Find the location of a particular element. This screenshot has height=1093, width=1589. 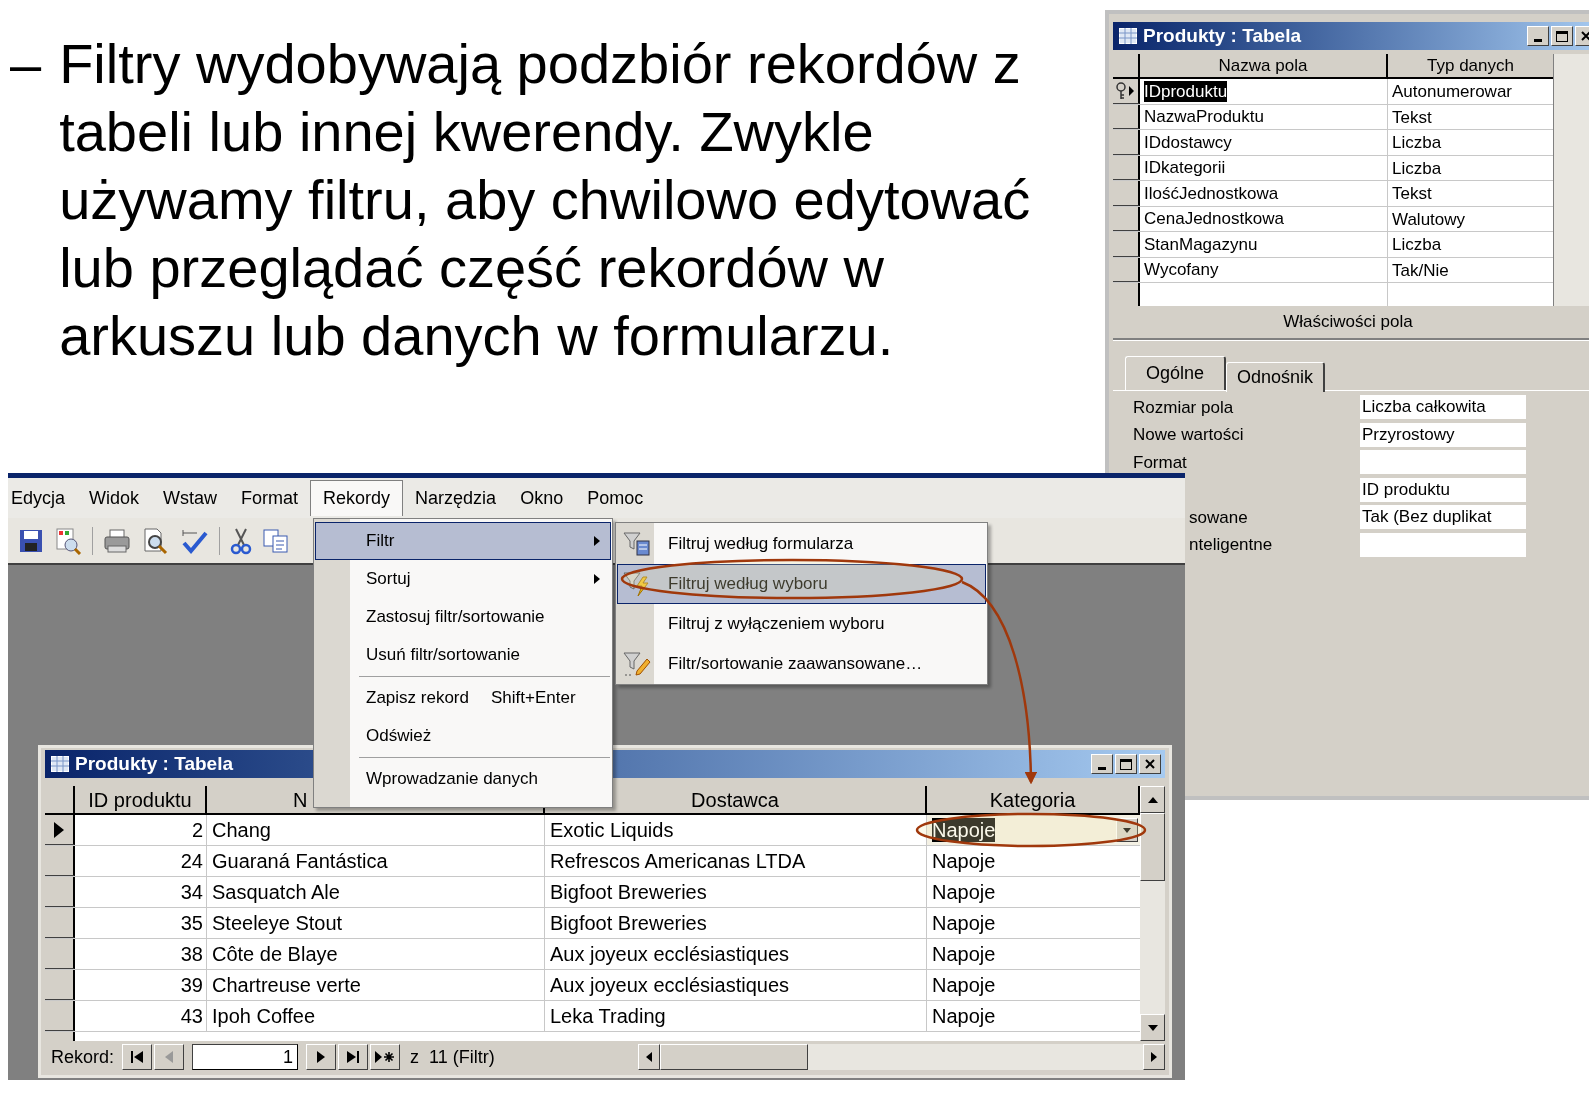

scroll-left-button is located at coordinates (649, 1057).